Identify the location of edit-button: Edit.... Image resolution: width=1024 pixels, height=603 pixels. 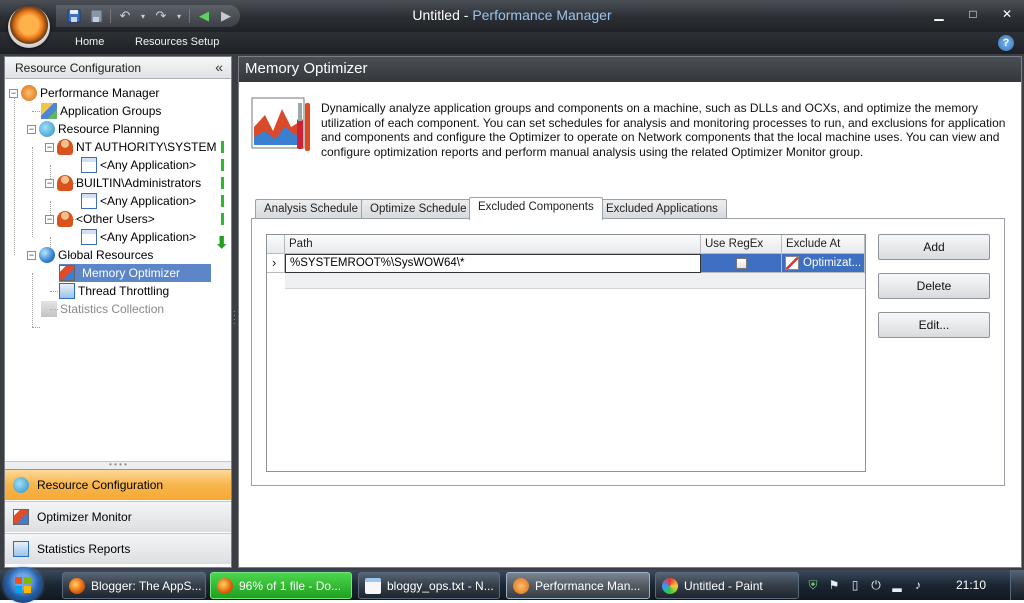
(934, 325).